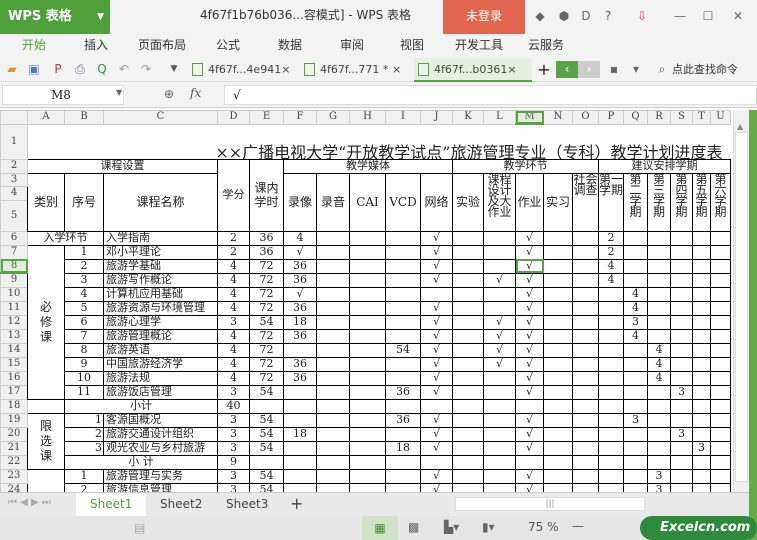 This screenshot has width=757, height=540. I want to click on cell-T6, so click(701, 238).